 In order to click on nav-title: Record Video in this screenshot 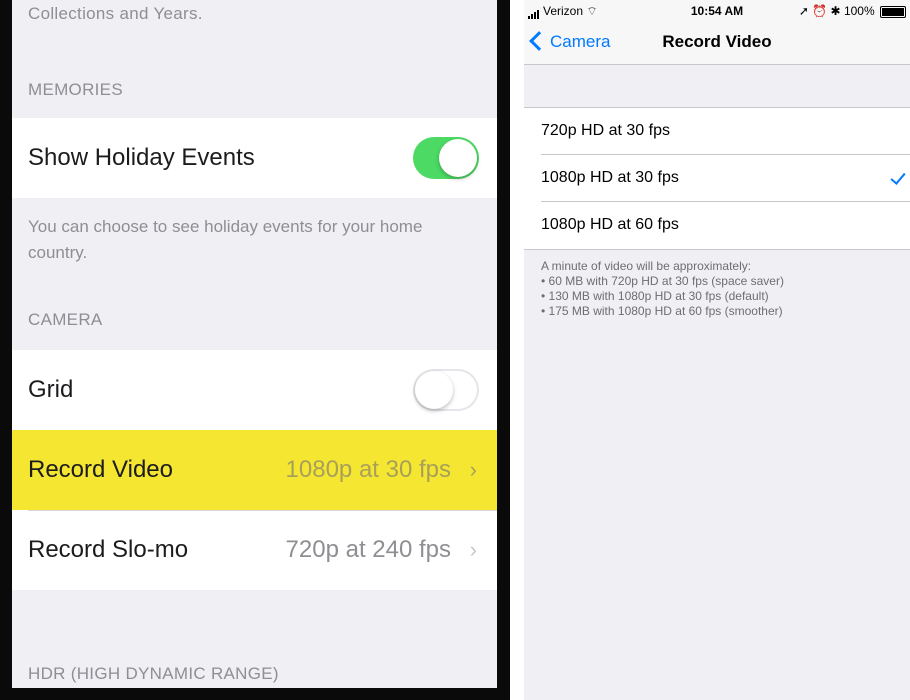, I will do `click(717, 41)`.